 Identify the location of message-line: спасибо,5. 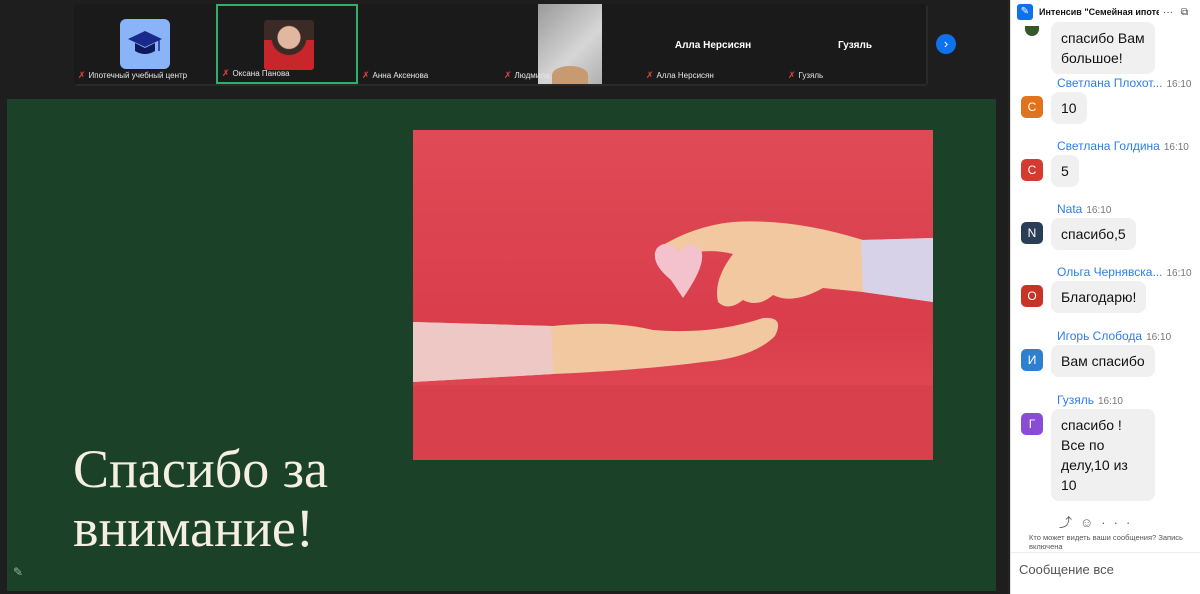
(1093, 234).